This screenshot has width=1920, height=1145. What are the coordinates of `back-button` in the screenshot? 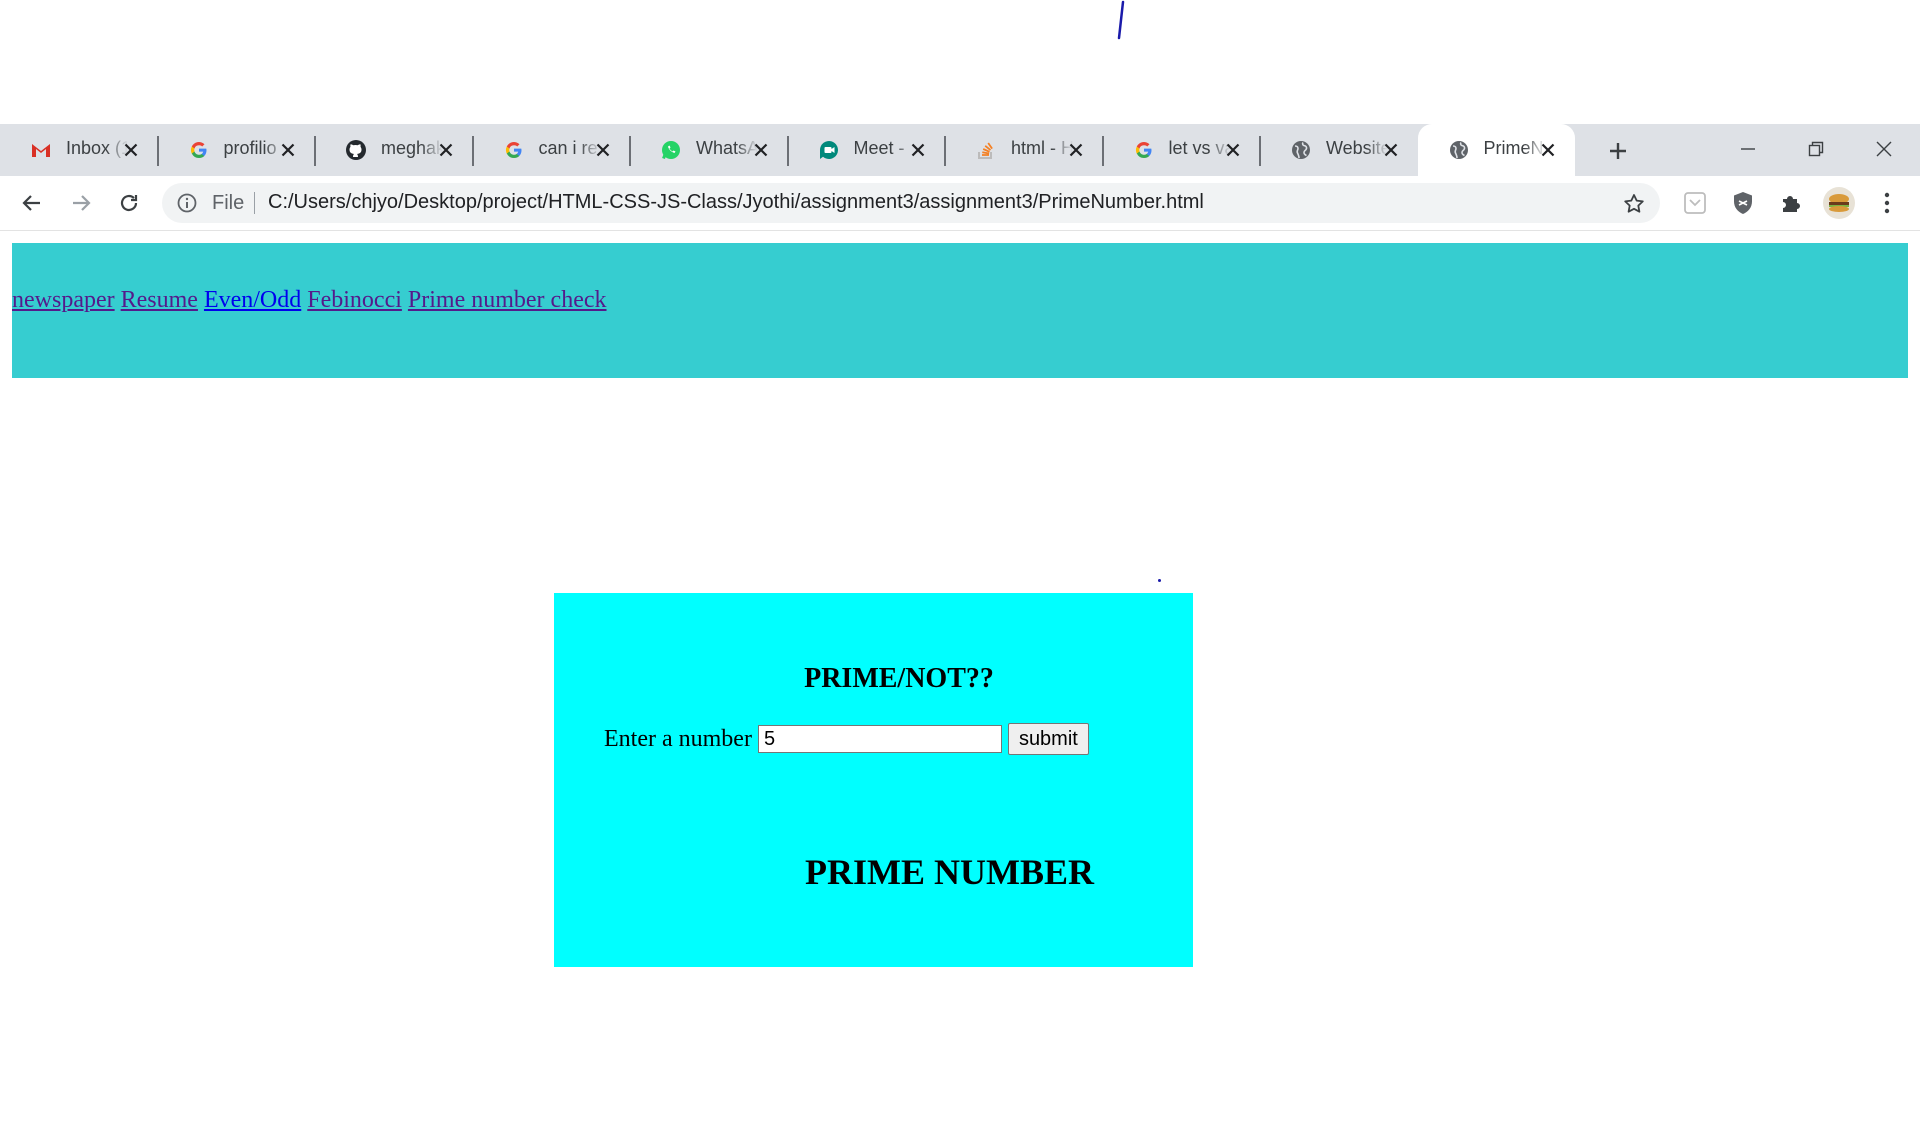 It's located at (32, 203).